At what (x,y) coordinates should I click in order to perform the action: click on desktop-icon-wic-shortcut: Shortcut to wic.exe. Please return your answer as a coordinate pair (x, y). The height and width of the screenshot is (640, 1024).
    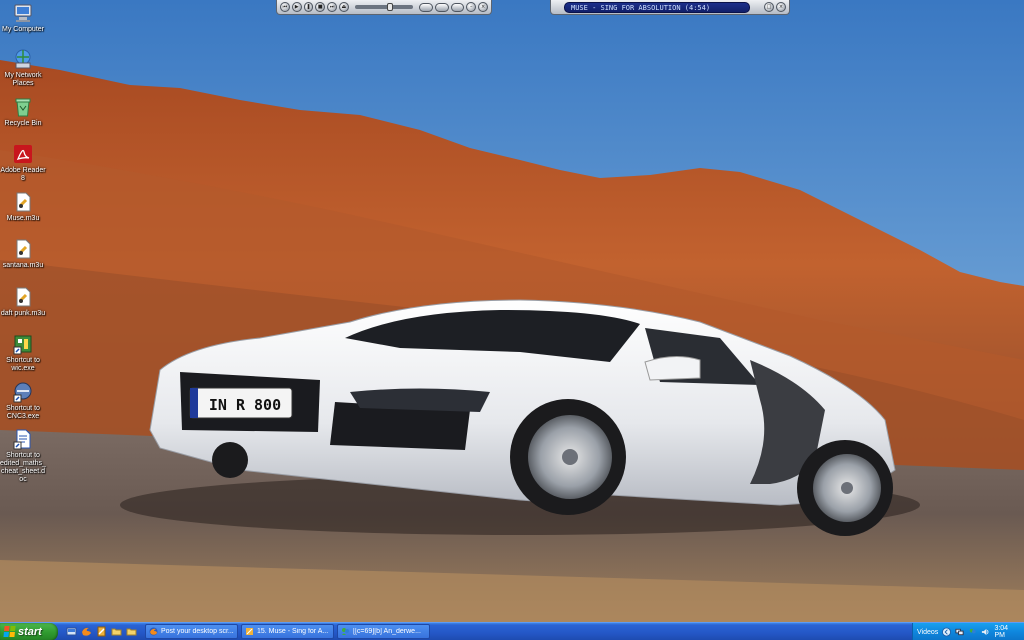
    Looking at the image, I should click on (23, 353).